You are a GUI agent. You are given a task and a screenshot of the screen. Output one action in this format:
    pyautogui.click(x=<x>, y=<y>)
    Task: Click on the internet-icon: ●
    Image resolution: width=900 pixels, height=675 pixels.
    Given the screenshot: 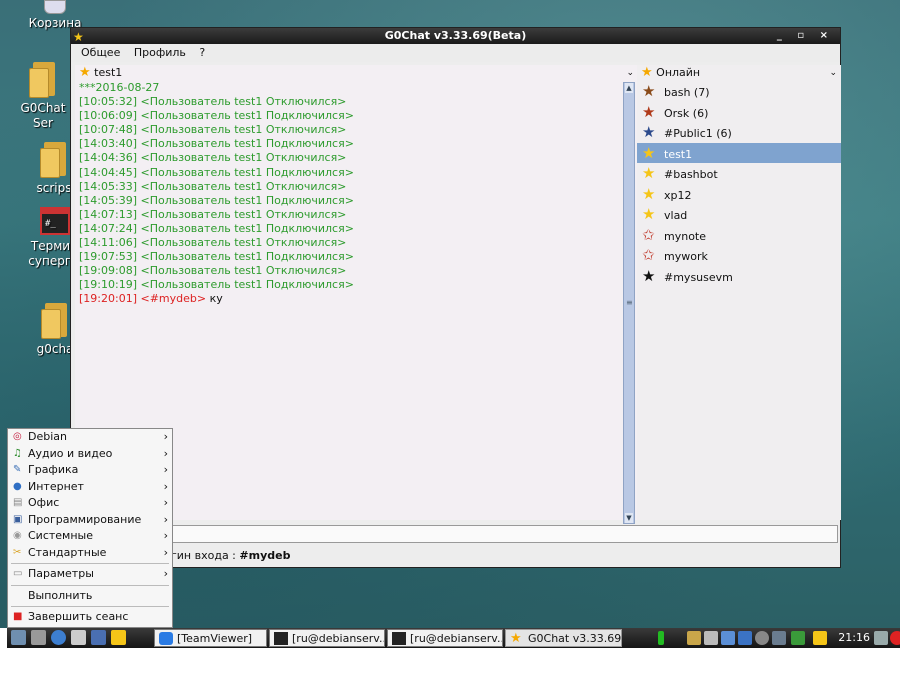 What is the action you would take?
    pyautogui.click(x=17, y=486)
    